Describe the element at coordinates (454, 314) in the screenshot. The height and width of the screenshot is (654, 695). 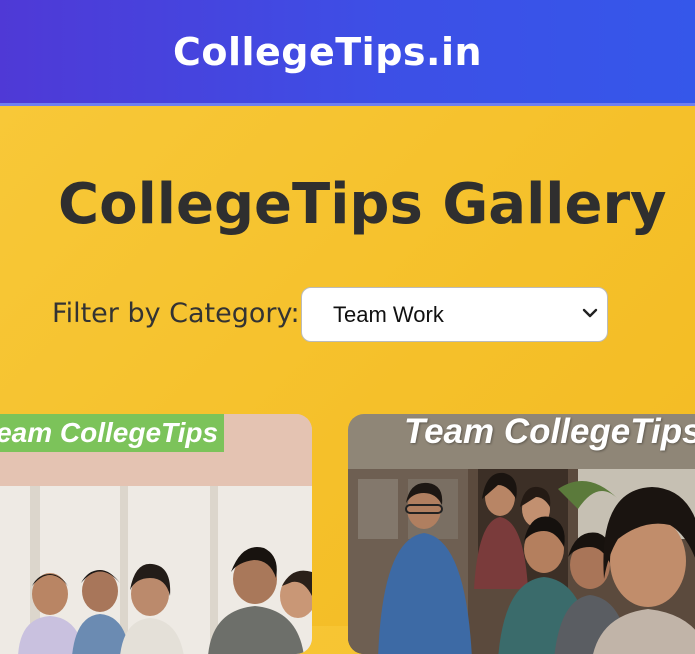
I see `category-select: Team Work` at that location.